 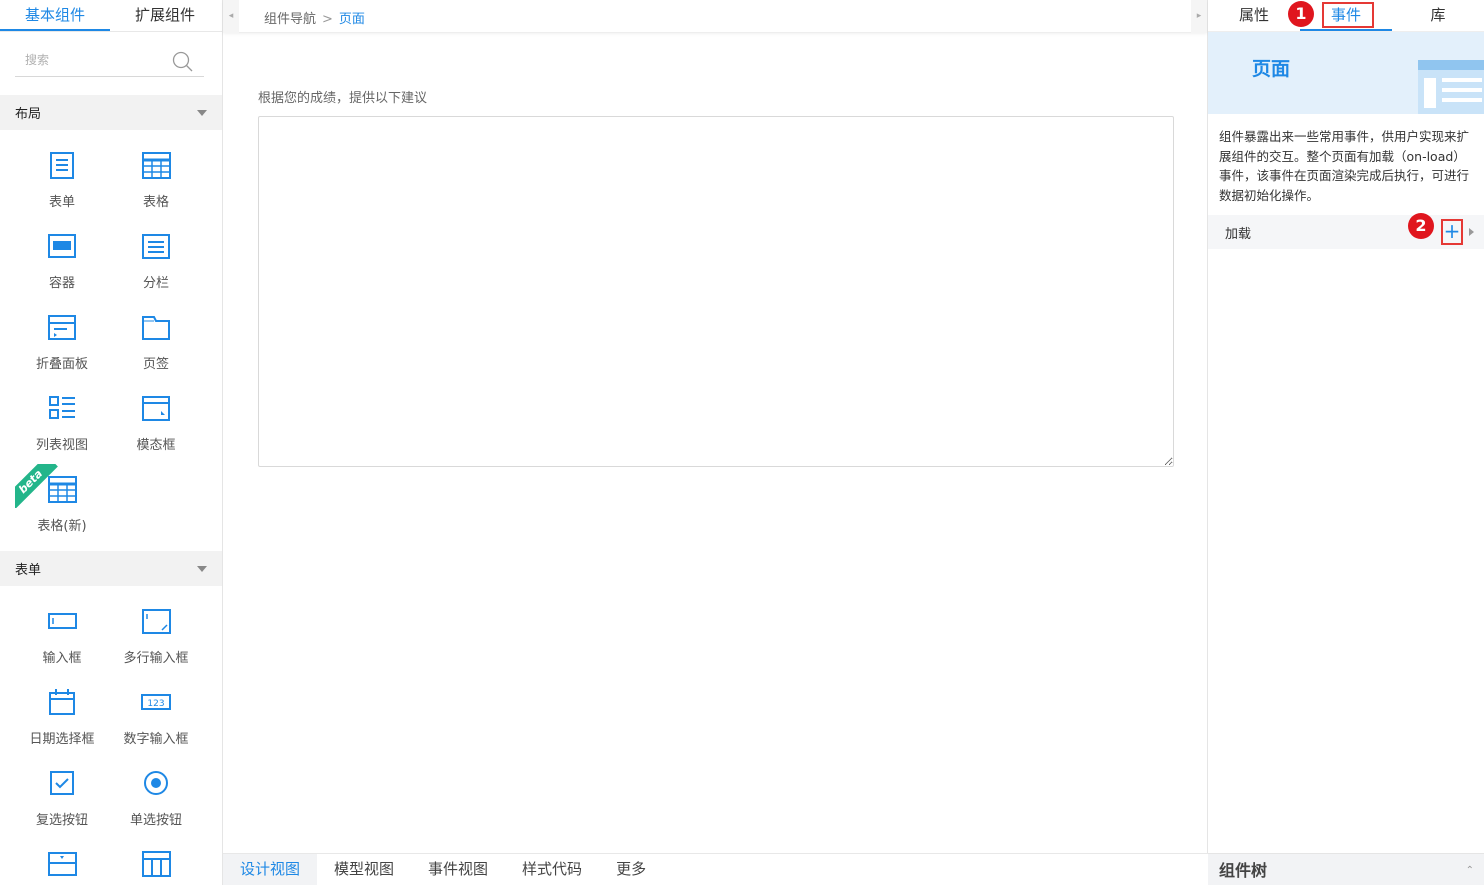 I want to click on component-label: 模态框, so click(x=156, y=445).